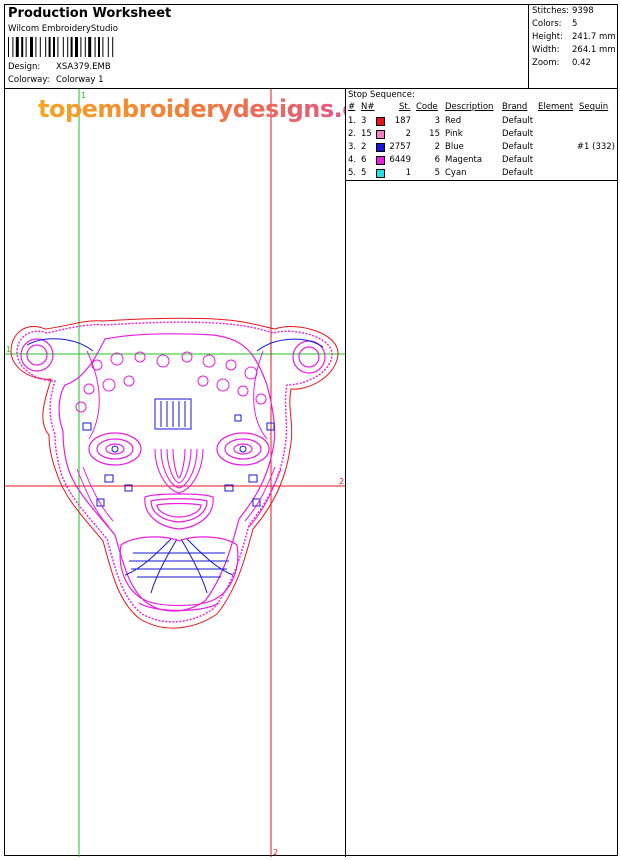  Describe the element at coordinates (594, 107) in the screenshot. I see `col-header-sequin: Sequin` at that location.